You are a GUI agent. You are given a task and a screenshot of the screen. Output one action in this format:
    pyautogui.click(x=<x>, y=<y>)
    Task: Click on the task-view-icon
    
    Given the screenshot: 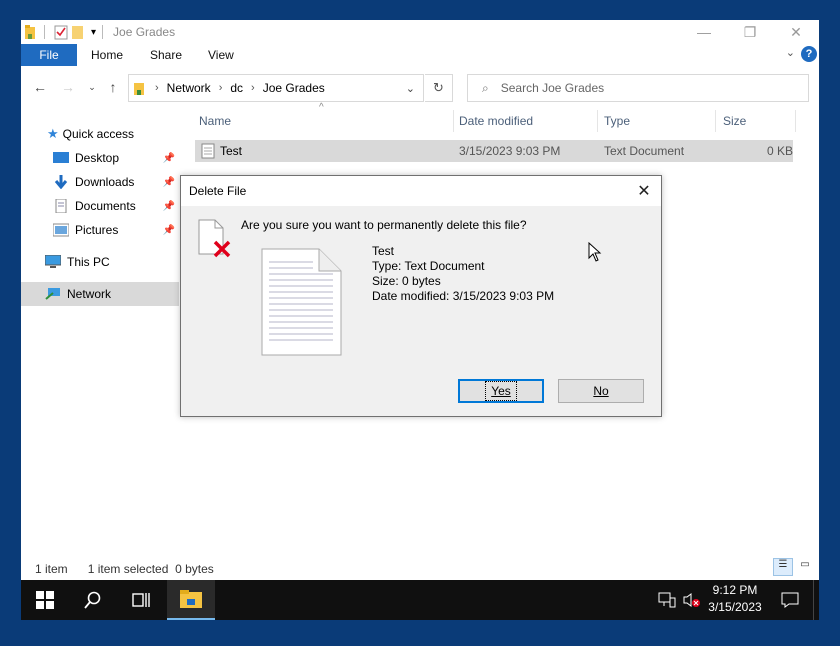 What is the action you would take?
    pyautogui.click(x=141, y=600)
    